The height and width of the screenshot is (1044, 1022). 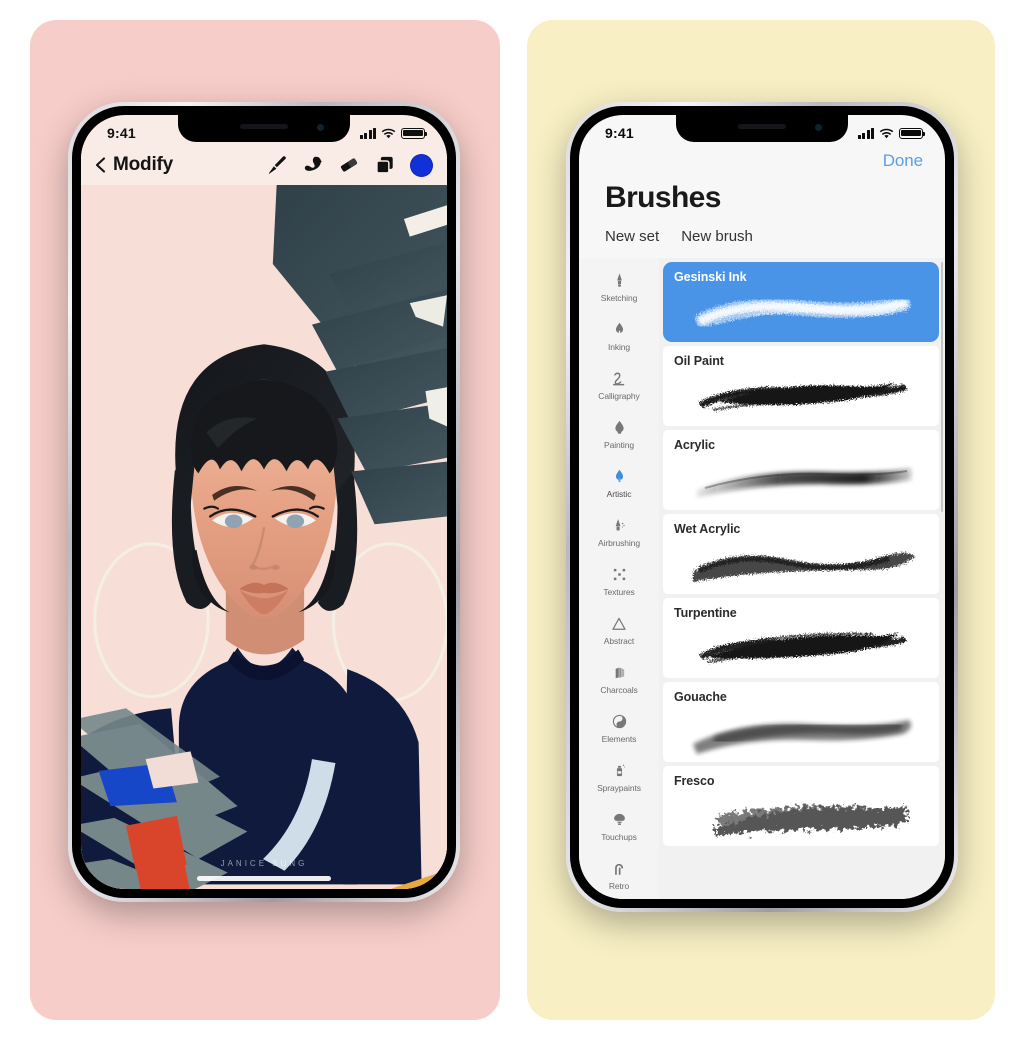 What do you see at coordinates (277, 165) in the screenshot?
I see `brush-tool-icon` at bounding box center [277, 165].